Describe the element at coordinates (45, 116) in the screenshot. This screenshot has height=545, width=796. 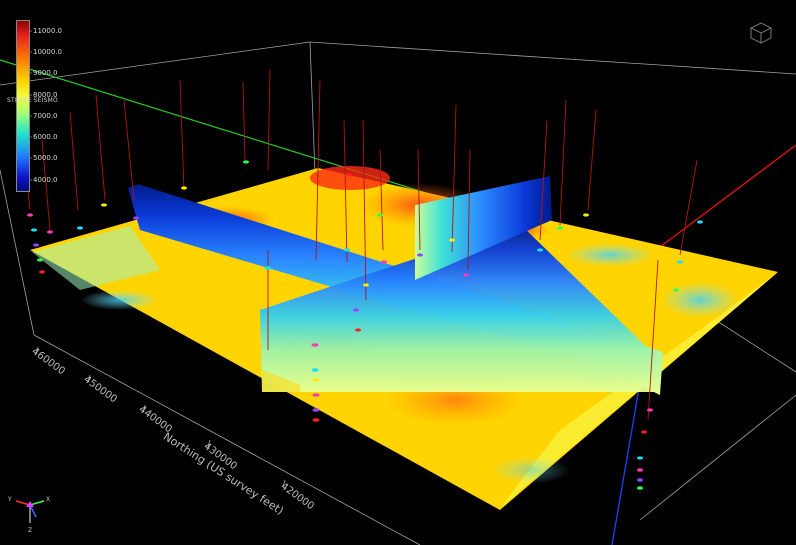
I see `colorbar-tick: 7000.0` at that location.